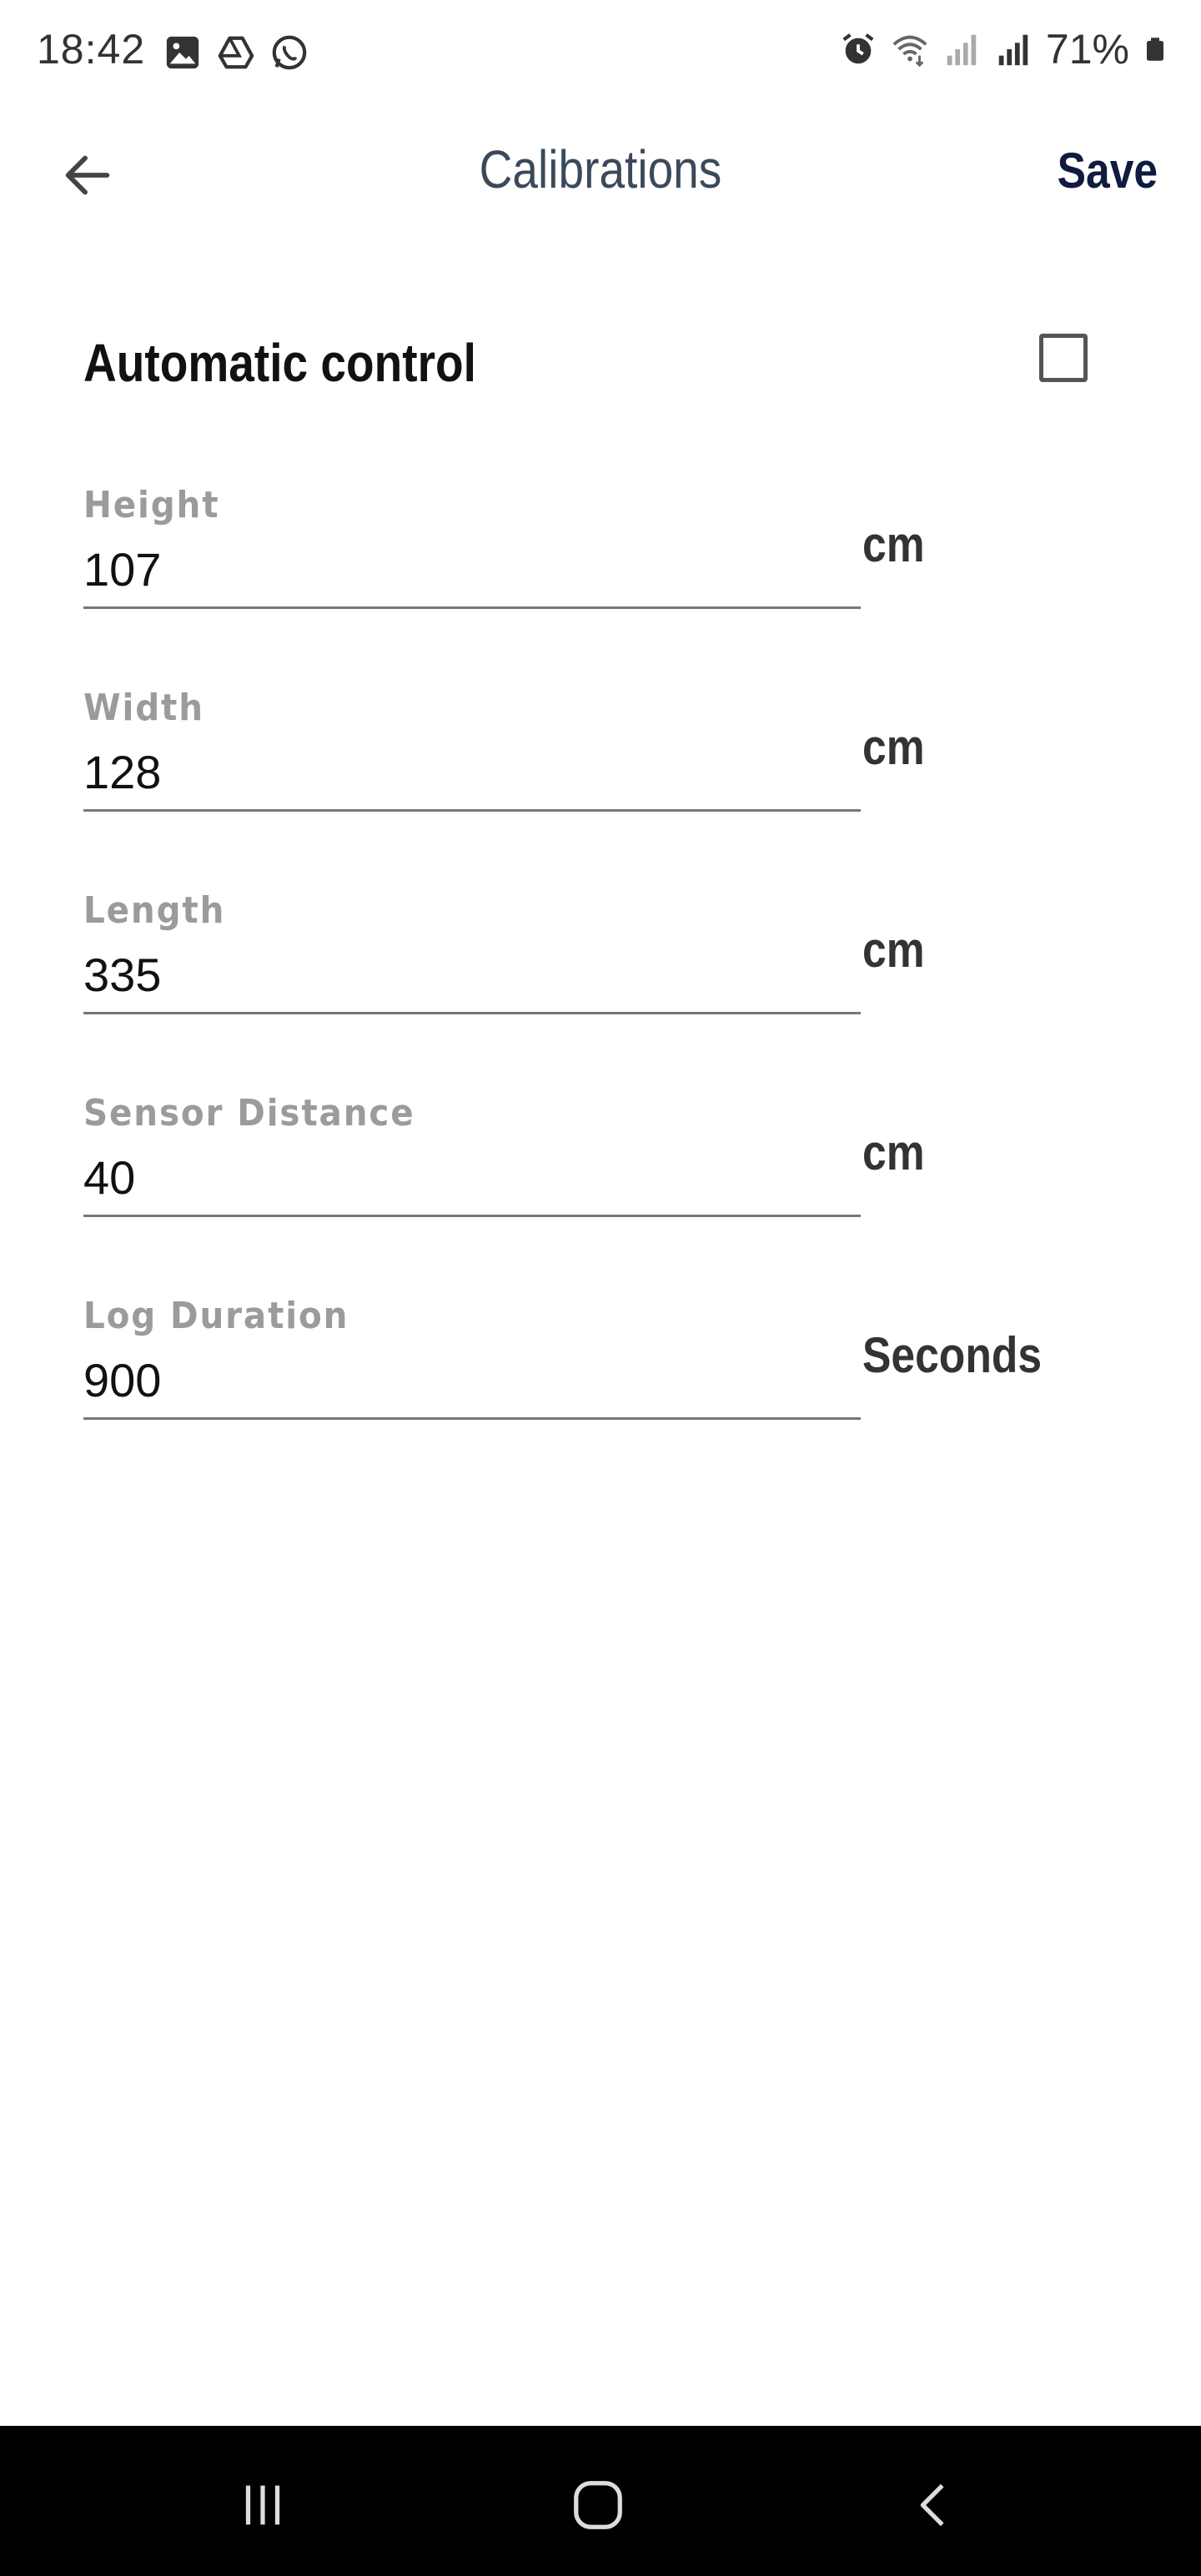 This screenshot has height=2576, width=1201. I want to click on system-back-button, so click(934, 2505).